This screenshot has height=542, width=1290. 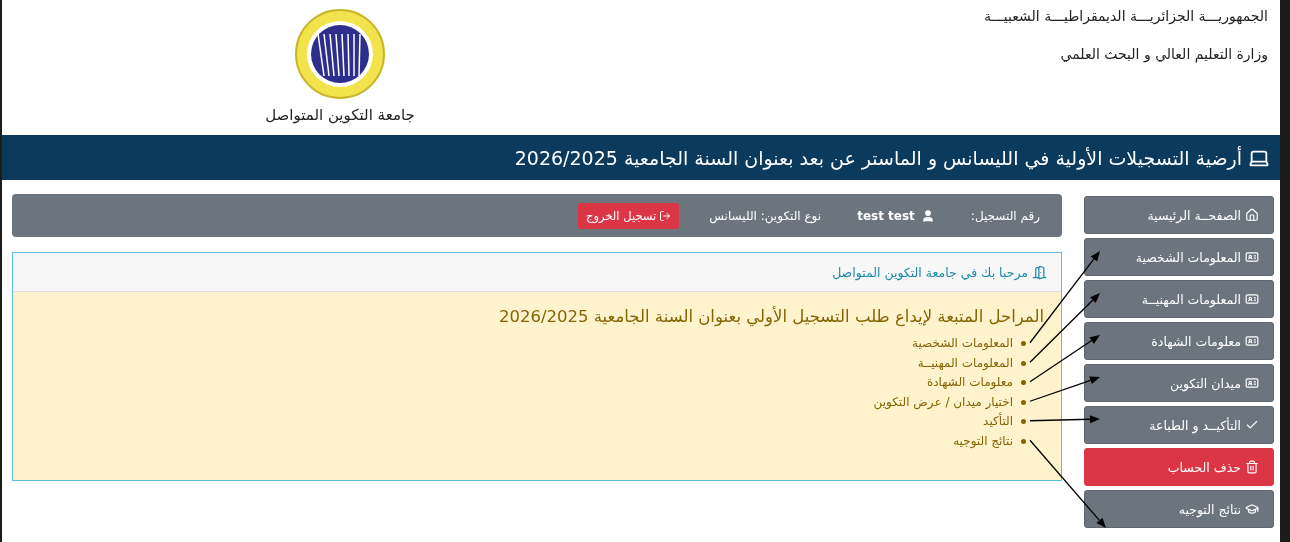 What do you see at coordinates (969, 383) in the screenshot?
I see `step-text: معلومات الشهادة` at bounding box center [969, 383].